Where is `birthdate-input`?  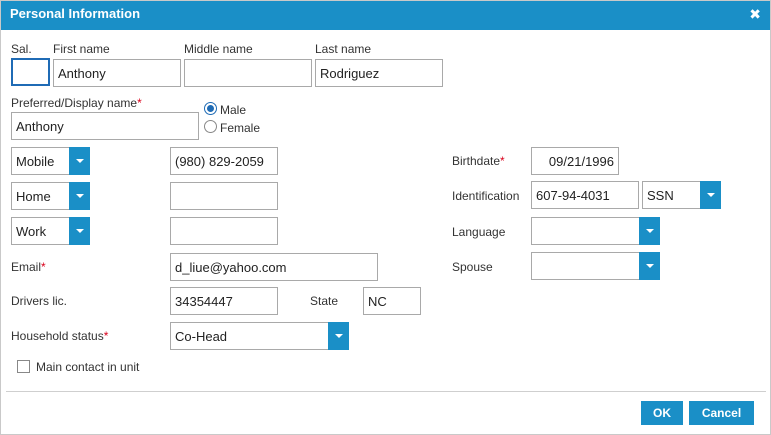 birthdate-input is located at coordinates (575, 161).